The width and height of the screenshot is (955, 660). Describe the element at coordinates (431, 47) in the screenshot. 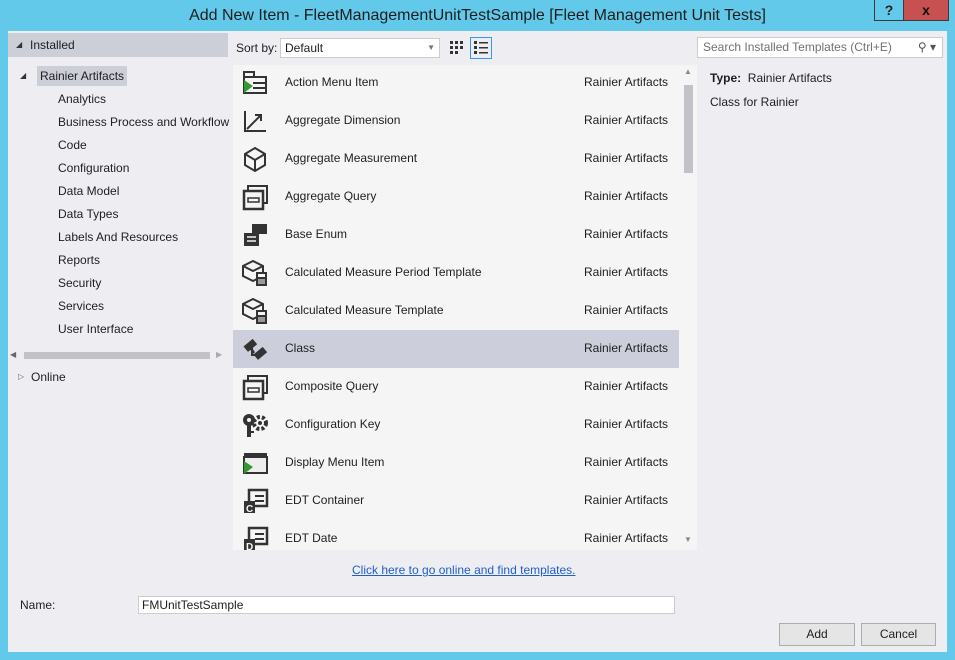

I see `chevron-down-icon: ▼` at that location.